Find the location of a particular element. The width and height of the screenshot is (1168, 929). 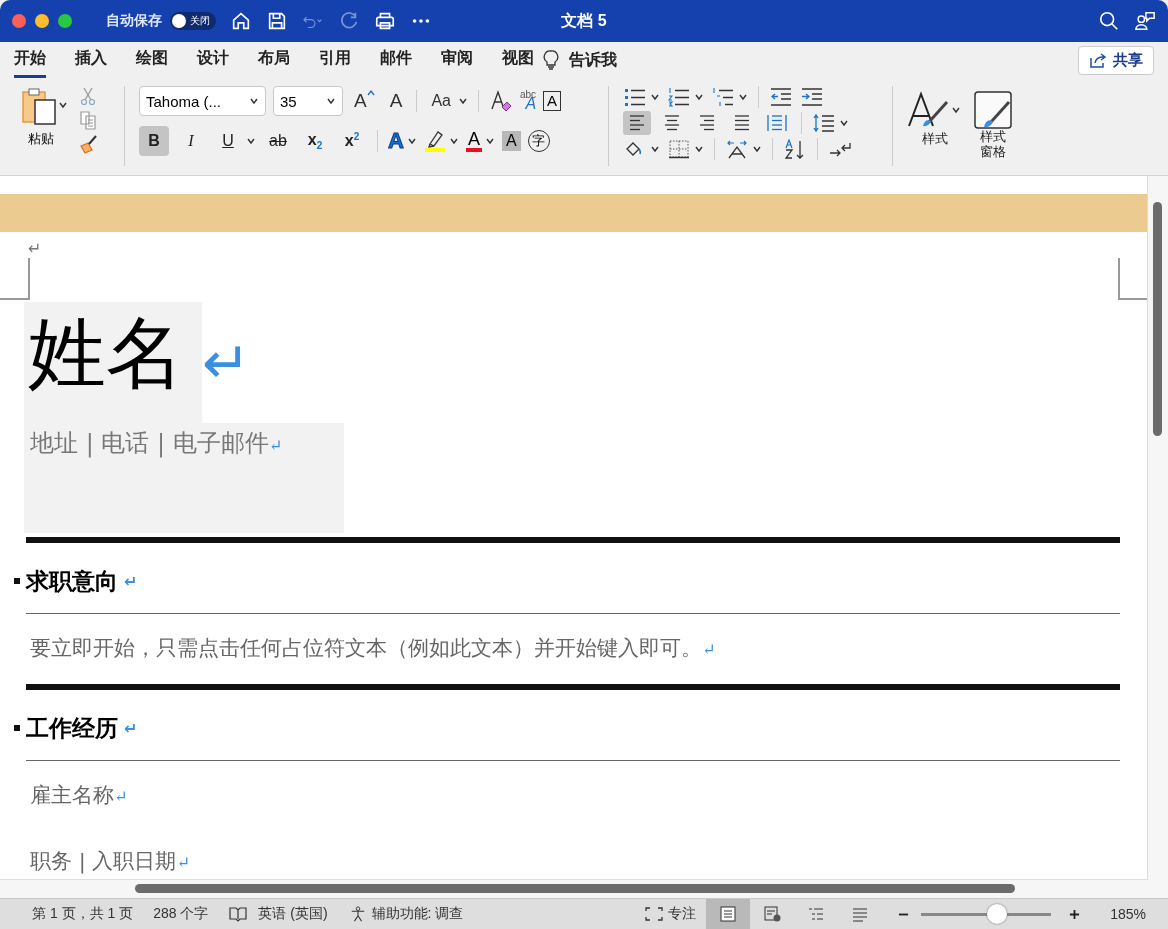

bullets-icon is located at coordinates (635, 97).